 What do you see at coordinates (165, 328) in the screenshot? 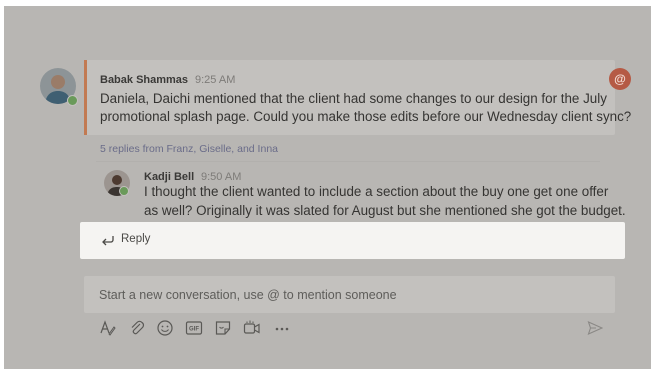
I see `emoji-icon` at bounding box center [165, 328].